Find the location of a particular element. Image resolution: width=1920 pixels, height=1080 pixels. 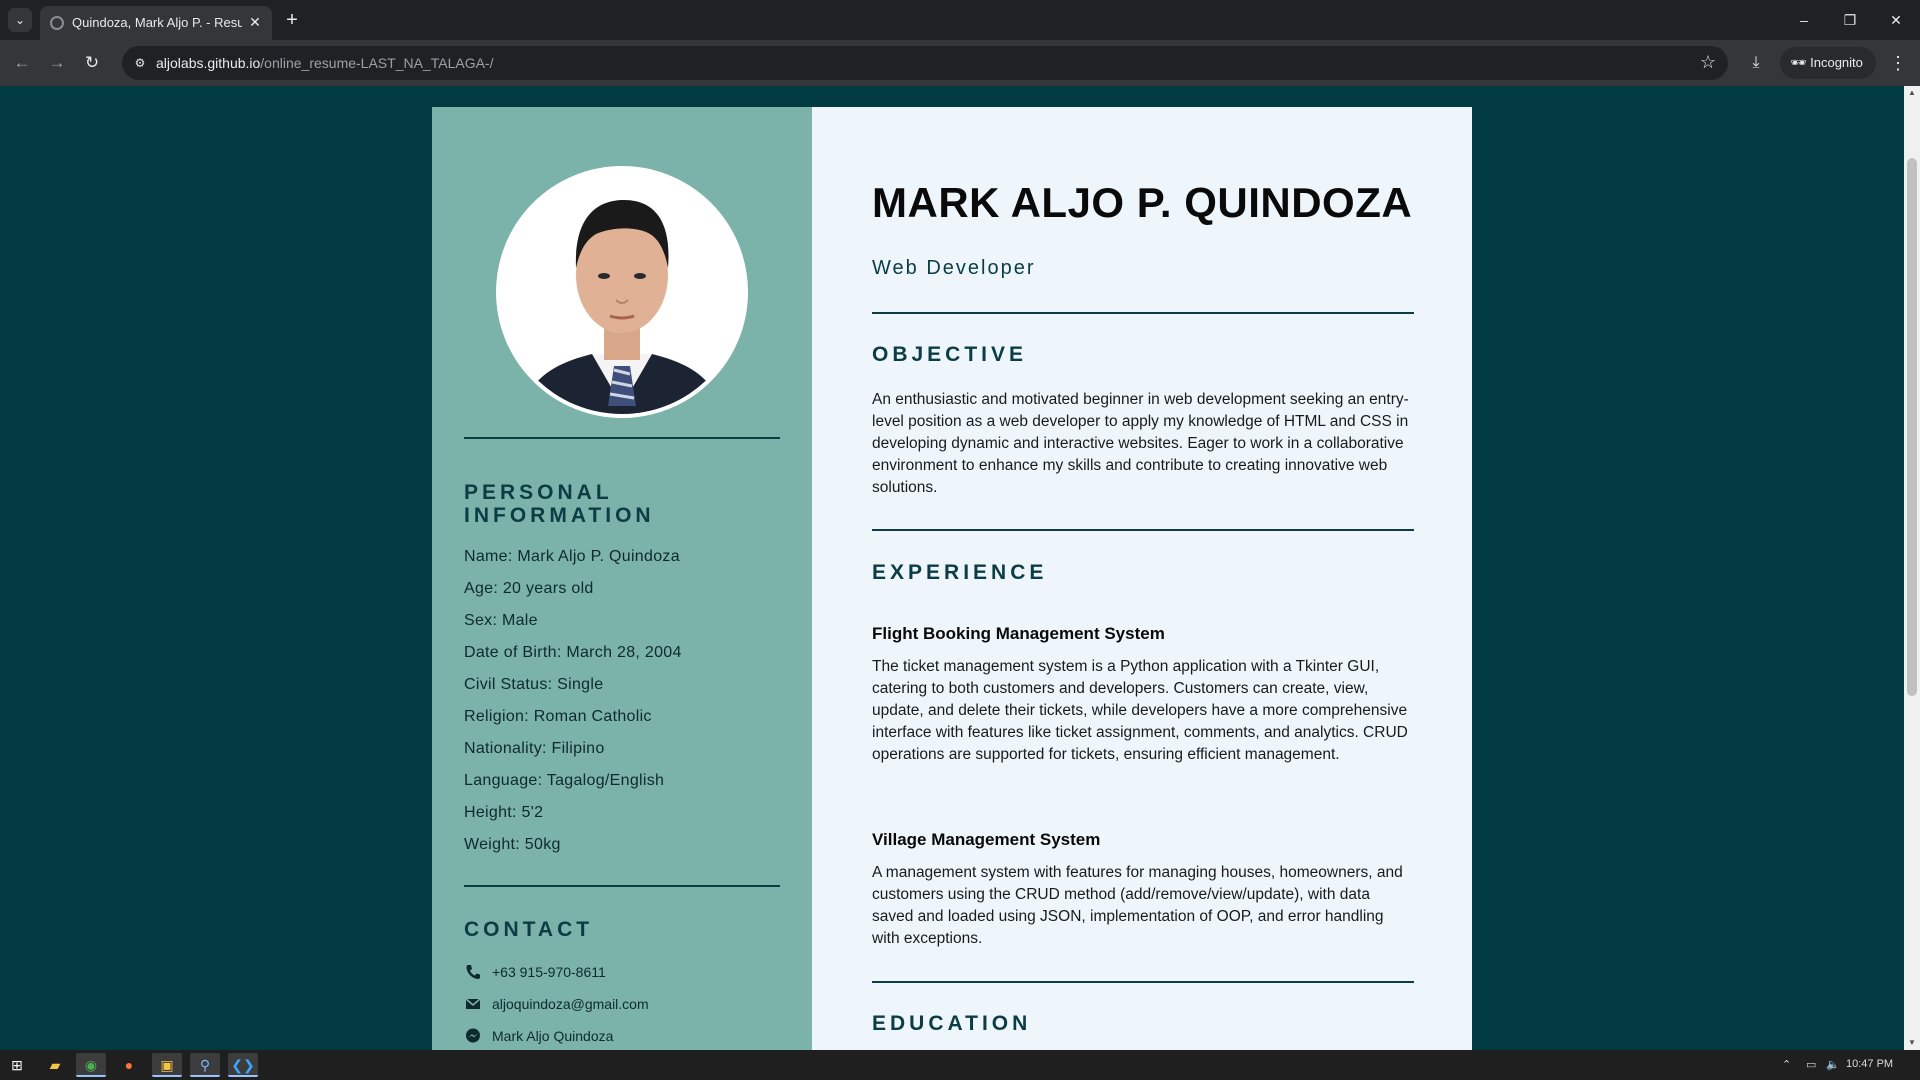

app-icon: ▣ is located at coordinates (167, 1065).